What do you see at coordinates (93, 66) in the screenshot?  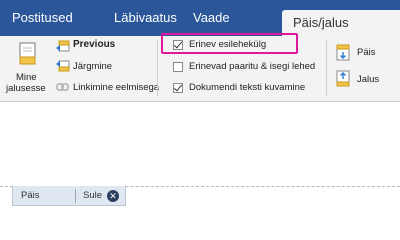 I see `next-label: Järgmine` at bounding box center [93, 66].